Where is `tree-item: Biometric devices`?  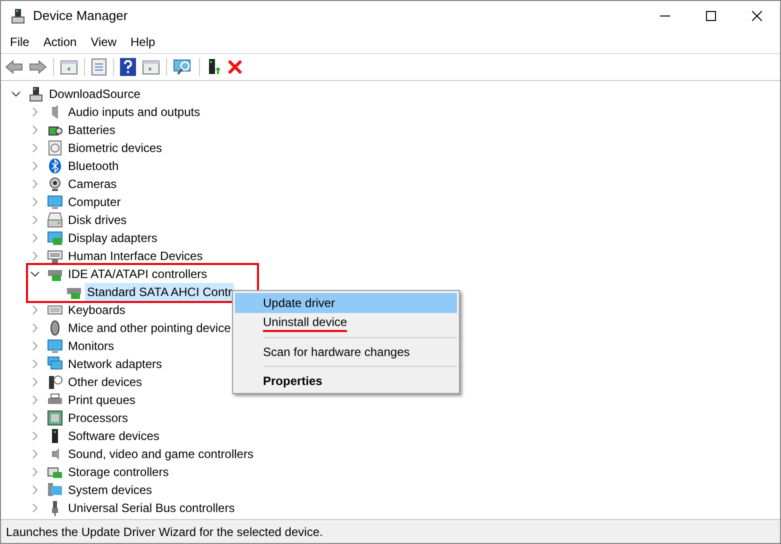
tree-item: Biometric devices is located at coordinates (115, 148).